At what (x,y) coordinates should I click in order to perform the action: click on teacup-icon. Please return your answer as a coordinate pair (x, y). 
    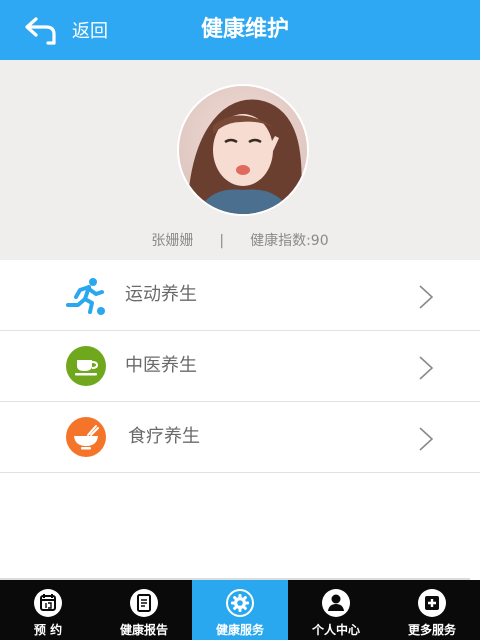
    Looking at the image, I should click on (86, 366).